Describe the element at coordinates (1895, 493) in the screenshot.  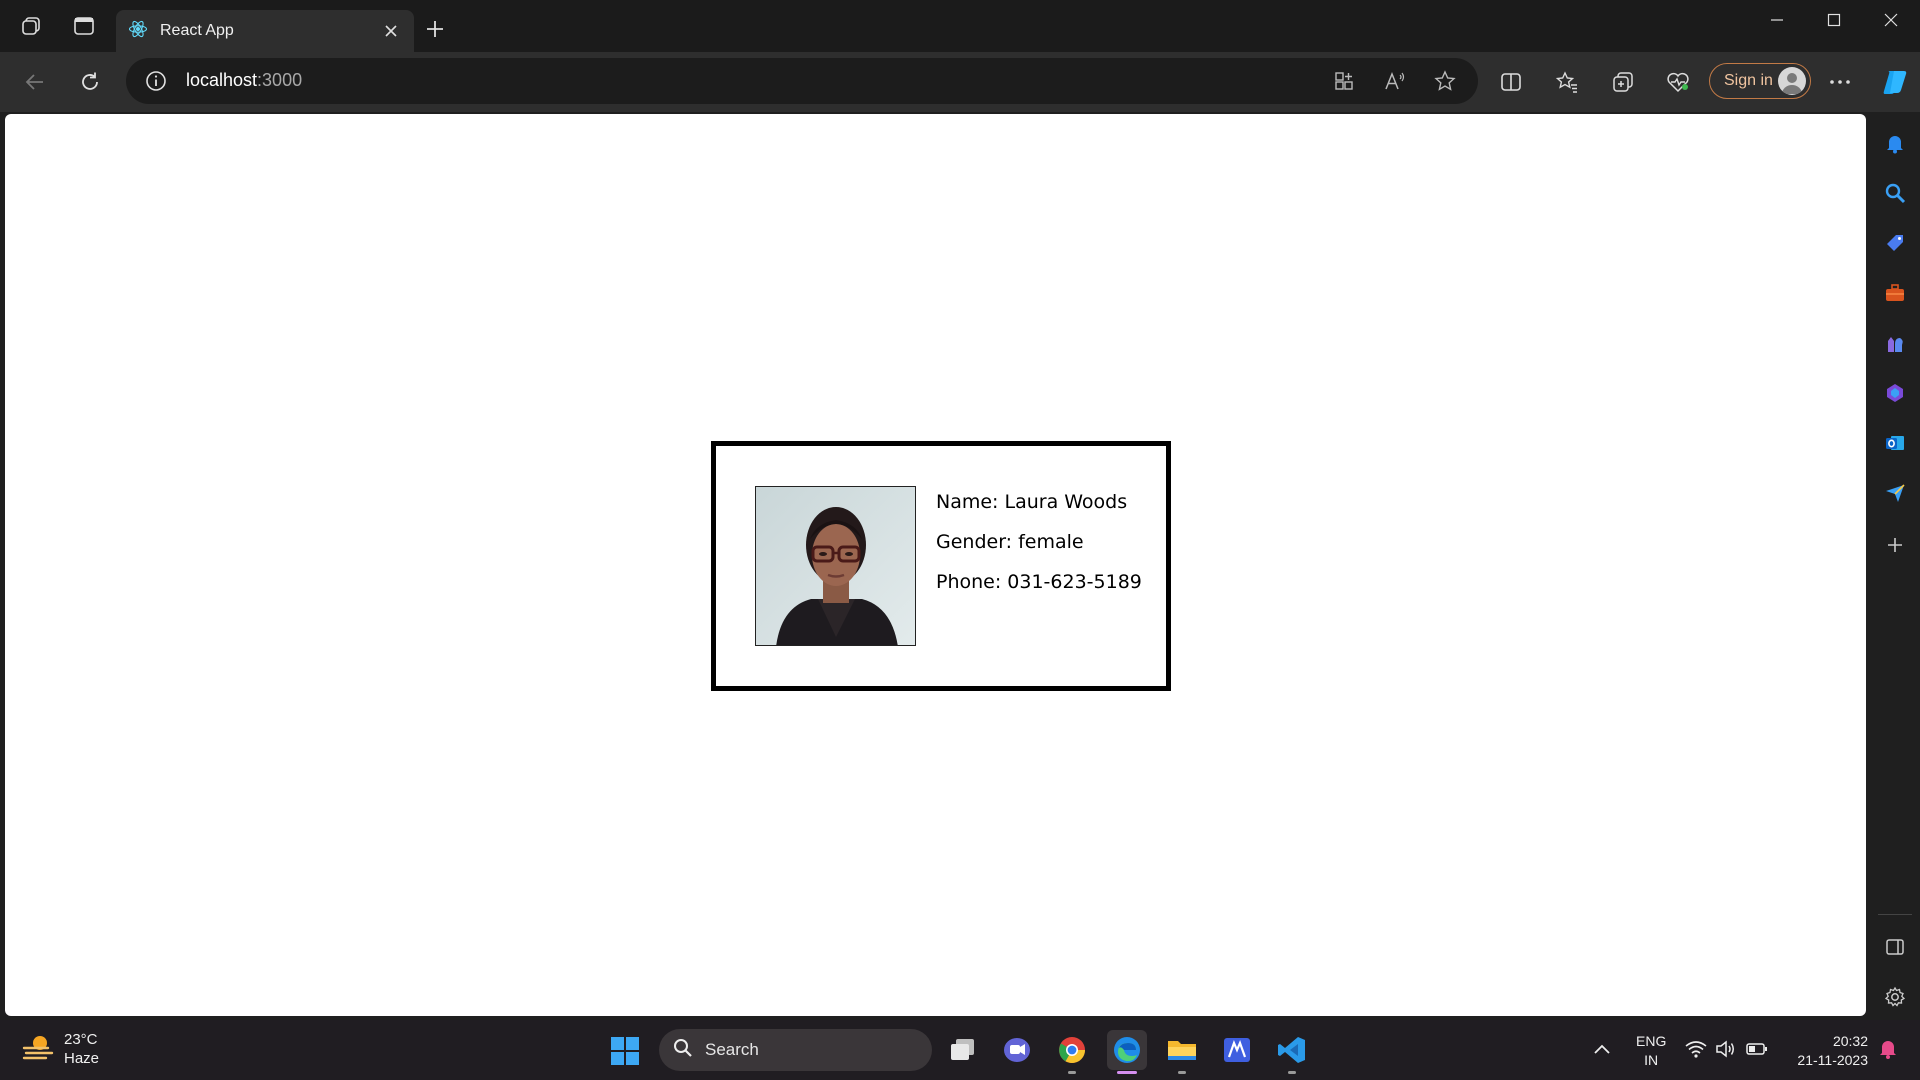
I see `send-icon` at that location.